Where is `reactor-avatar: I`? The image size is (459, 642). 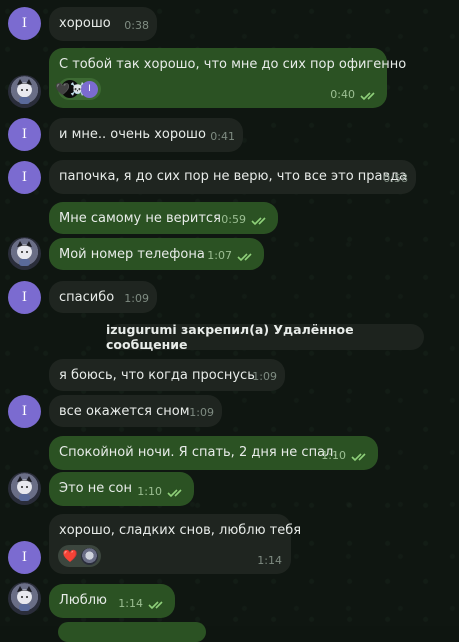
reactor-avatar: I is located at coordinates (89, 89).